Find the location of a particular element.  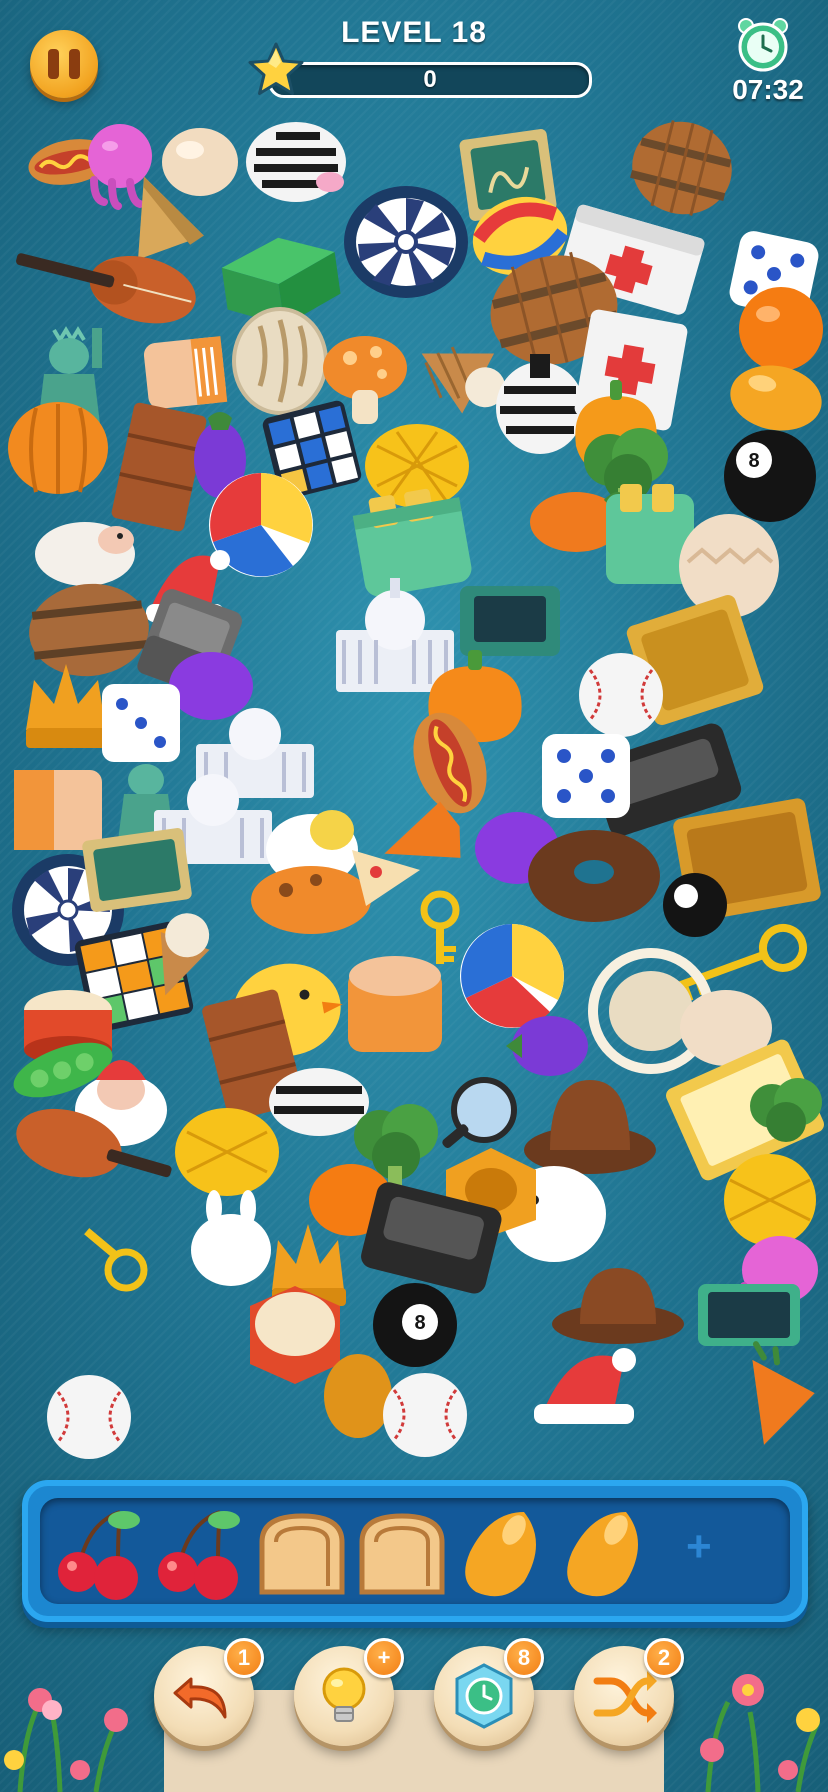

tray-slot-1-cherry is located at coordinates (98, 1552).